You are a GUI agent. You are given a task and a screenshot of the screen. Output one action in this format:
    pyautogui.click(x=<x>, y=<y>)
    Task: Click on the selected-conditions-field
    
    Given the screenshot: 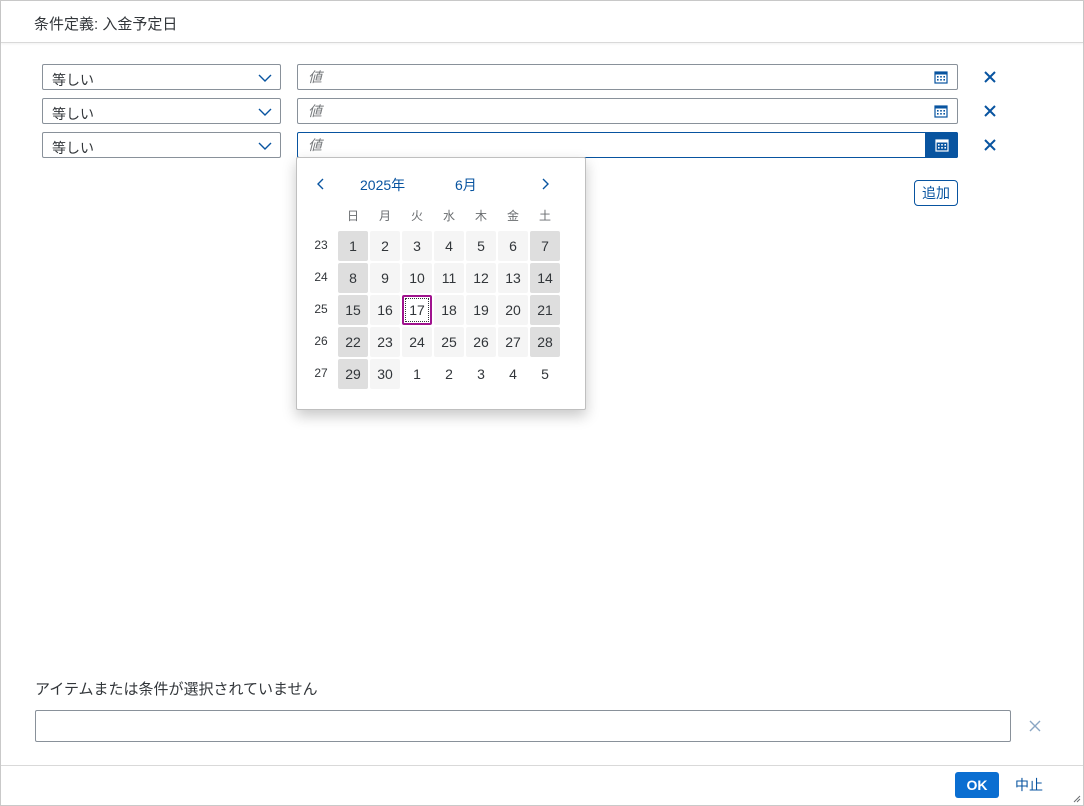 What is the action you would take?
    pyautogui.click(x=523, y=726)
    